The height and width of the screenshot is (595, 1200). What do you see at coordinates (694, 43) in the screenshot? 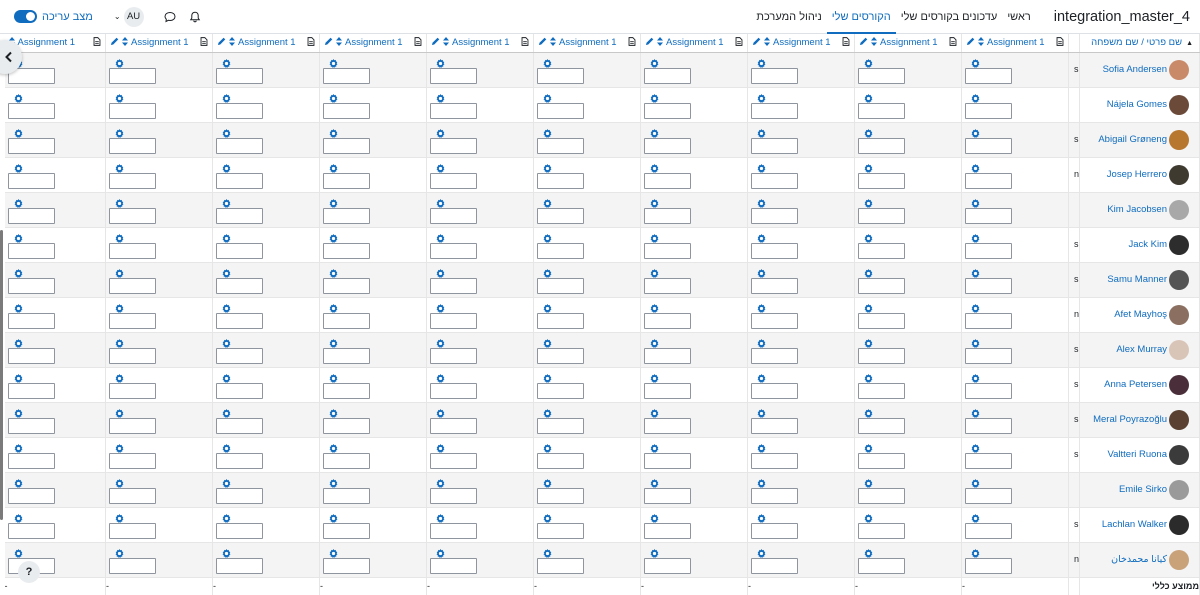
I see `assignment-column-header: Assignment 1` at bounding box center [694, 43].